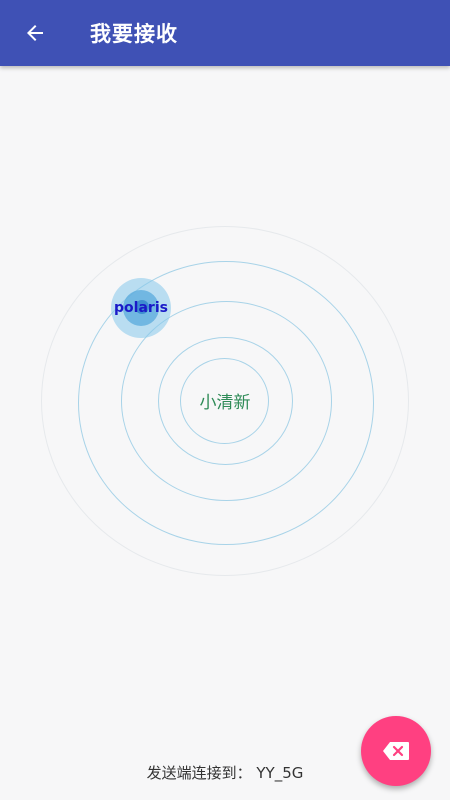 This screenshot has height=800, width=450. I want to click on discovered-device: polaris, so click(141, 308).